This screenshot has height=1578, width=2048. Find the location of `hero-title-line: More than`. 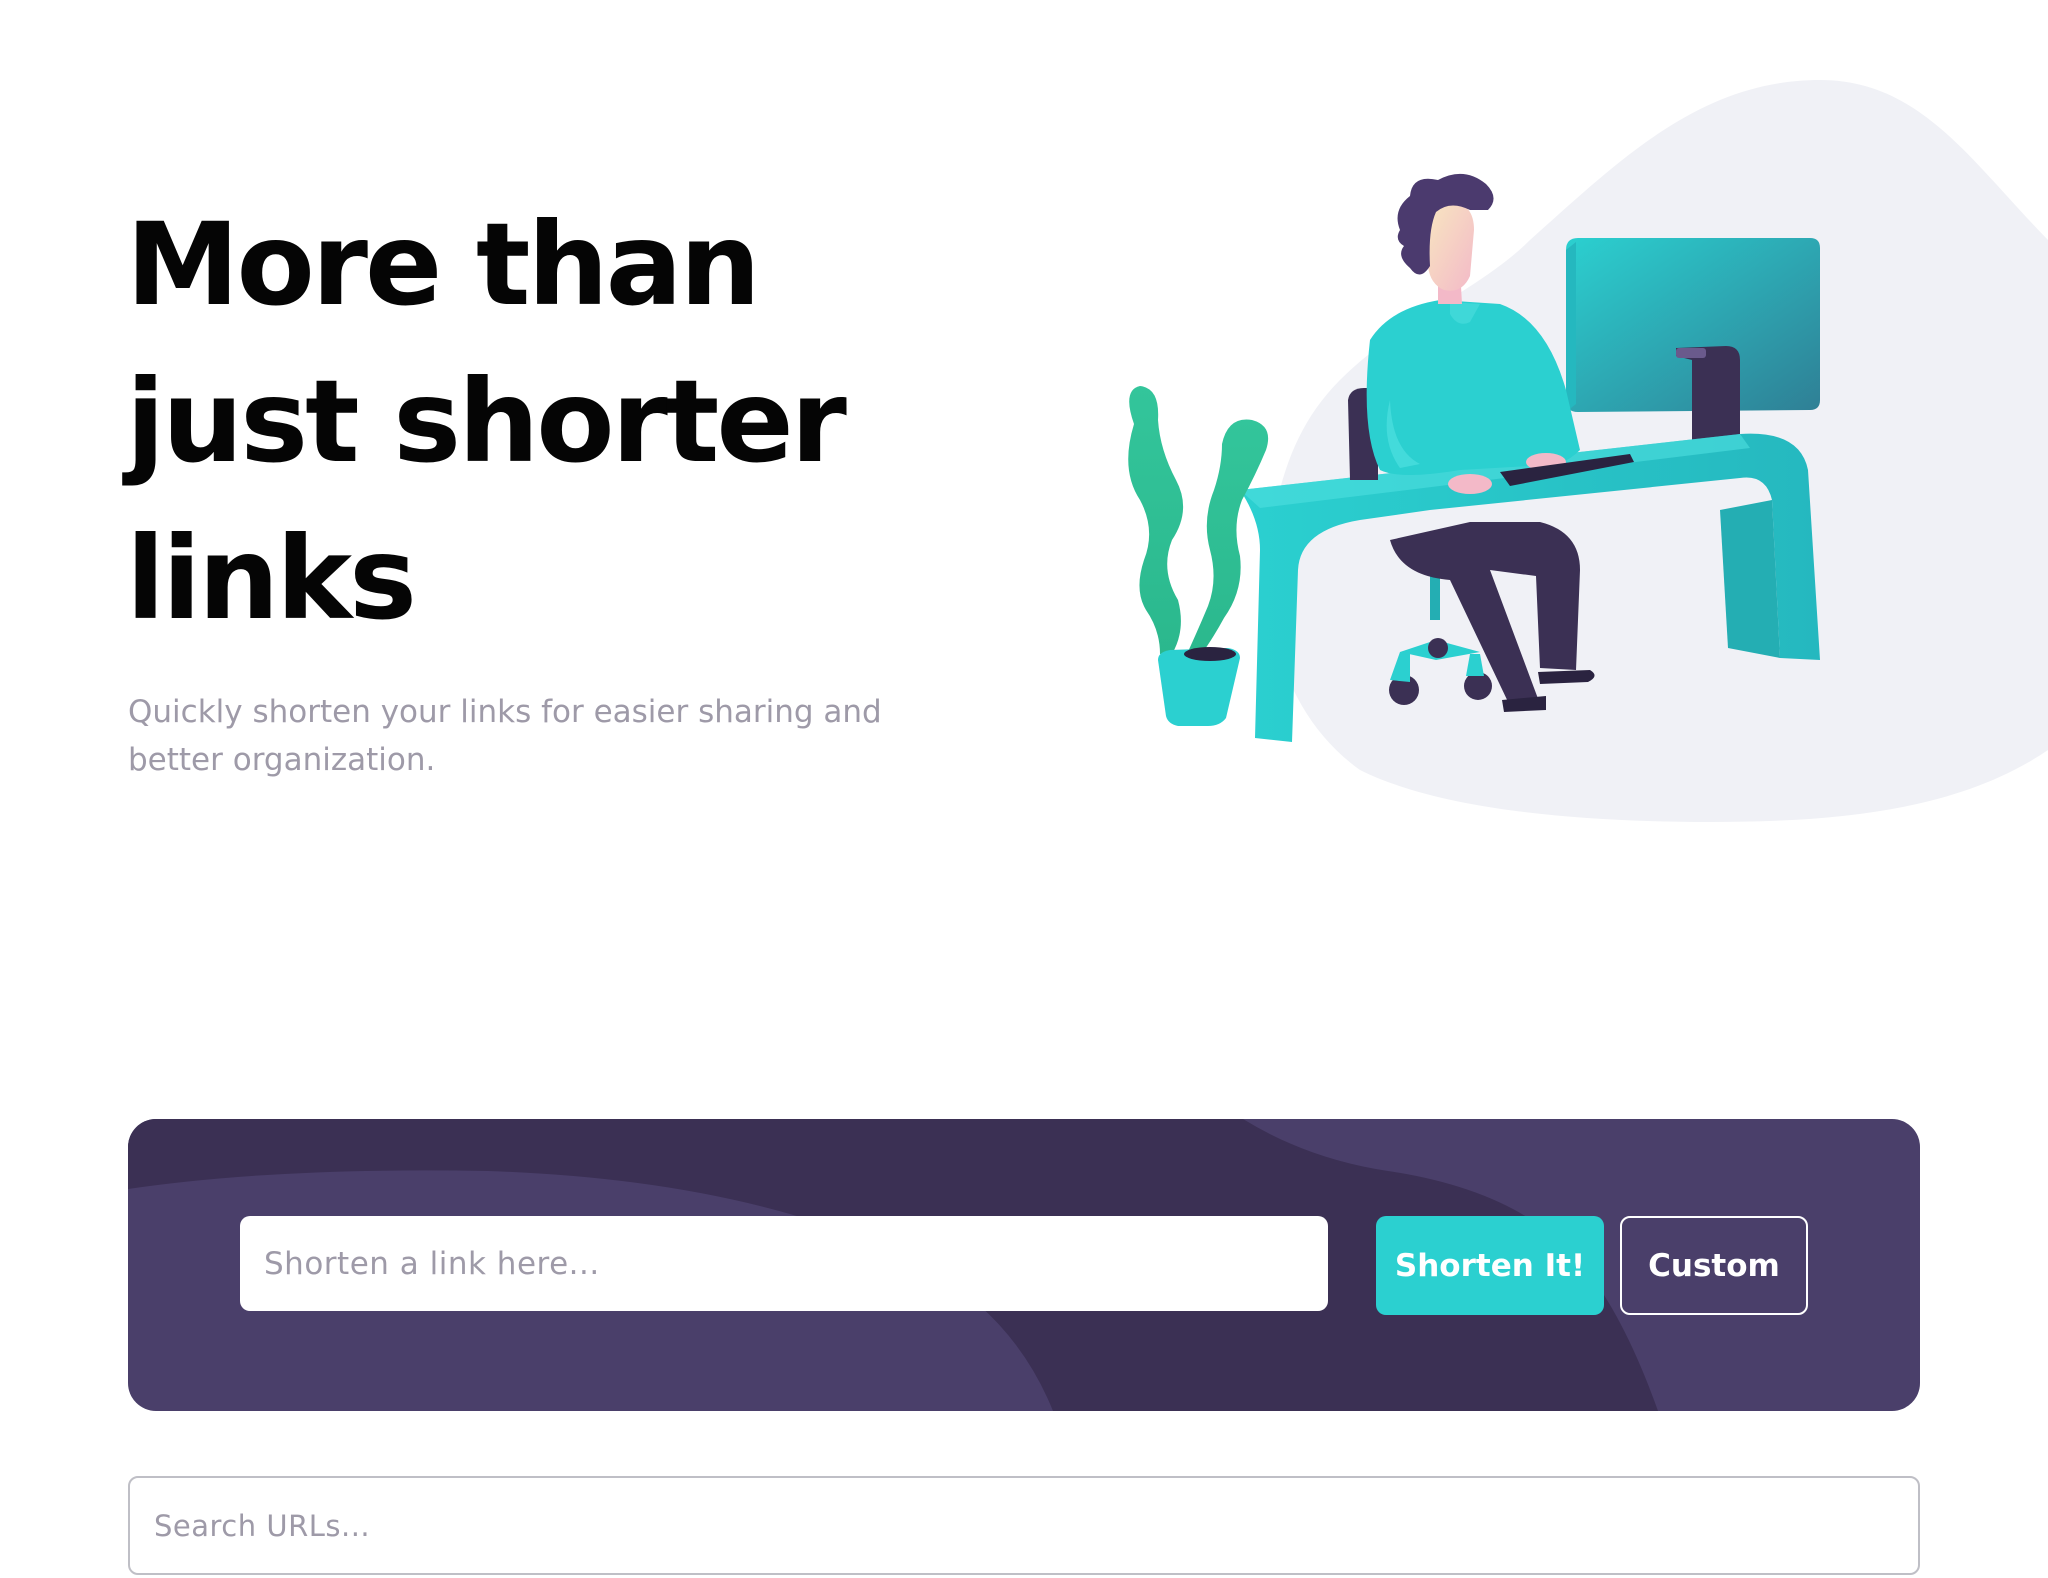

hero-title-line: More than is located at coordinates (443, 264).